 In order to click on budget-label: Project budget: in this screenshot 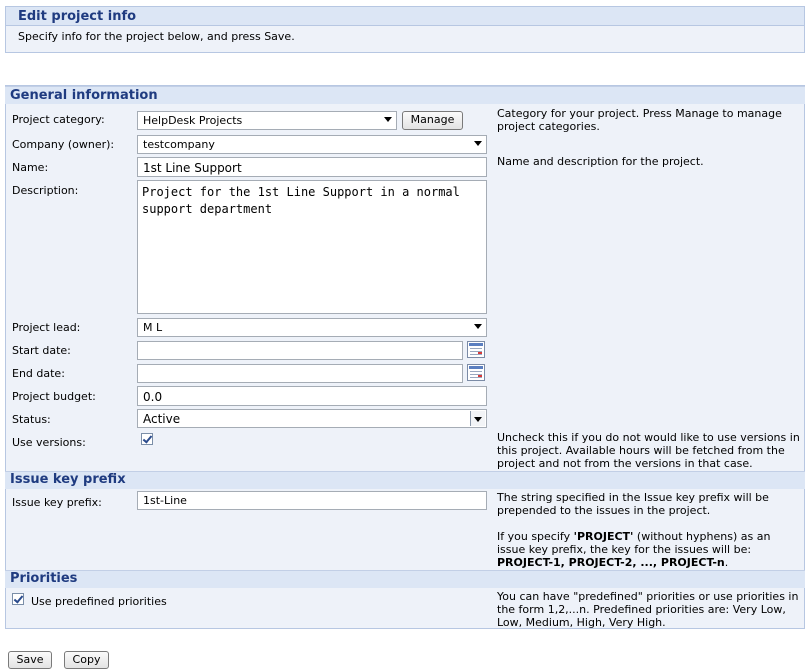, I will do `click(54, 396)`.